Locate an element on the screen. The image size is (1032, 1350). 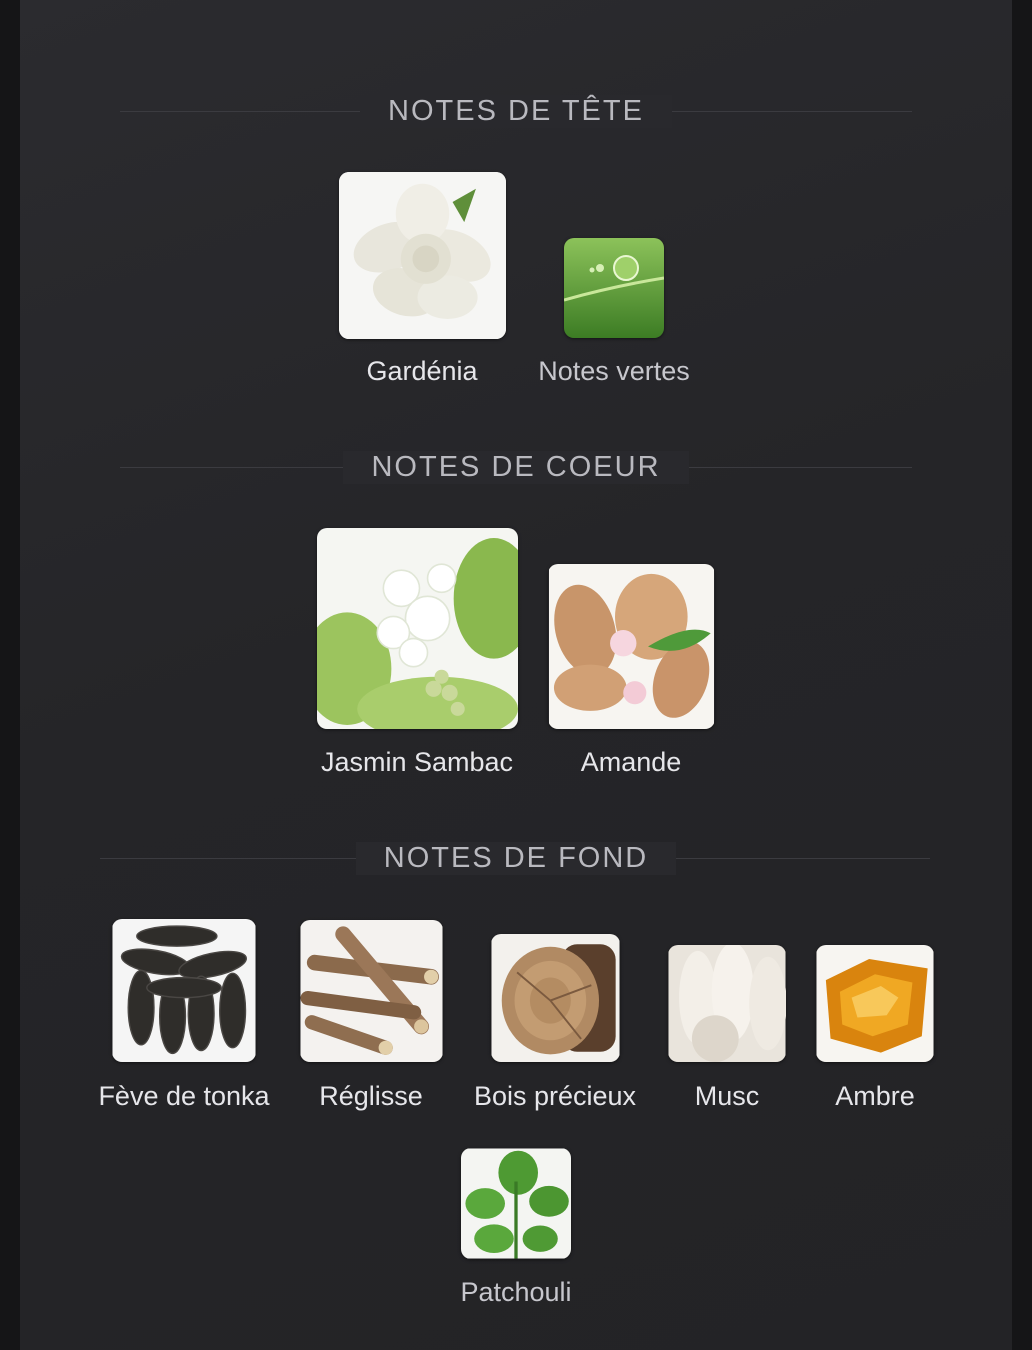
note-label: Notes vertes is located at coordinates (614, 371).